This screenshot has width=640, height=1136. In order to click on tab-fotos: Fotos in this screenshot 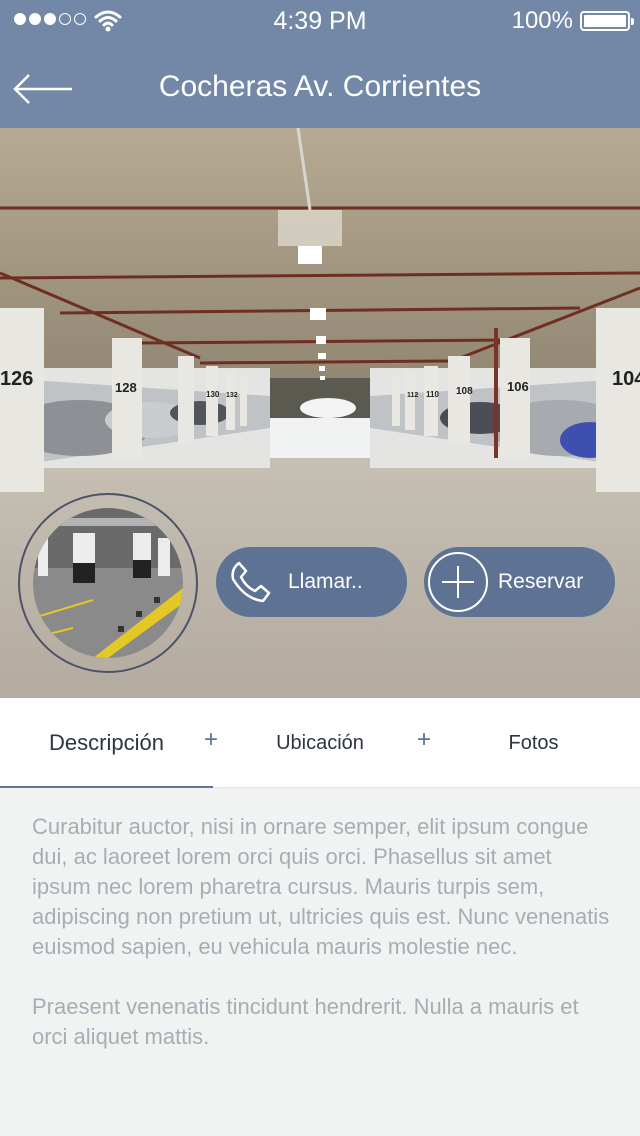, I will do `click(533, 743)`.